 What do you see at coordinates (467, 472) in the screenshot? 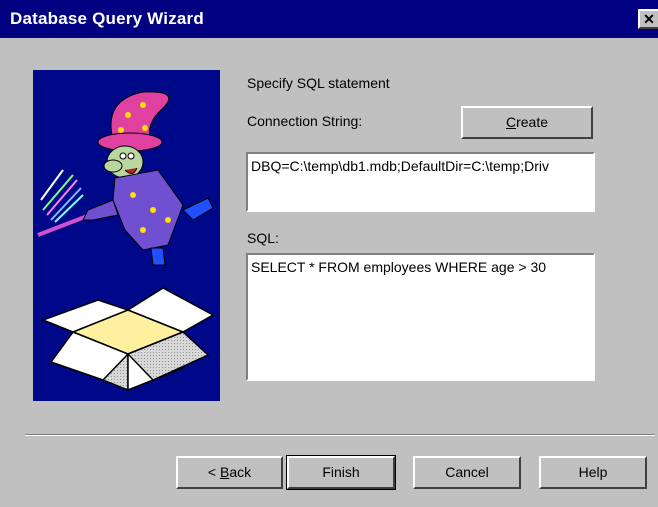
I see `cancel-button: Cancel` at bounding box center [467, 472].